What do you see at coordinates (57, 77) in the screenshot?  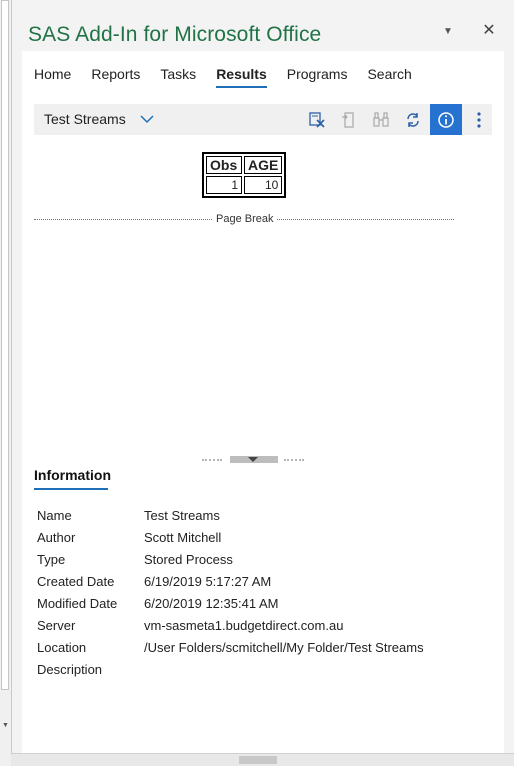 I see `tab-home: Home` at bounding box center [57, 77].